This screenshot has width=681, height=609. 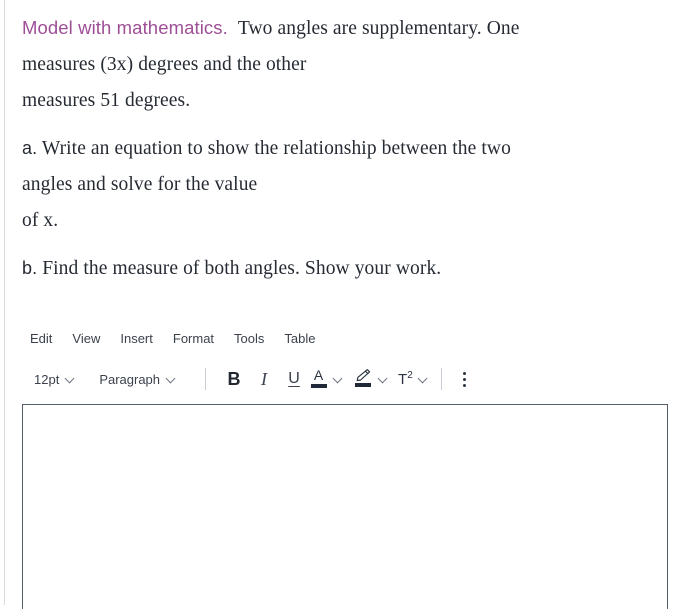 I want to click on menu-item-table: Table, so click(x=299, y=338).